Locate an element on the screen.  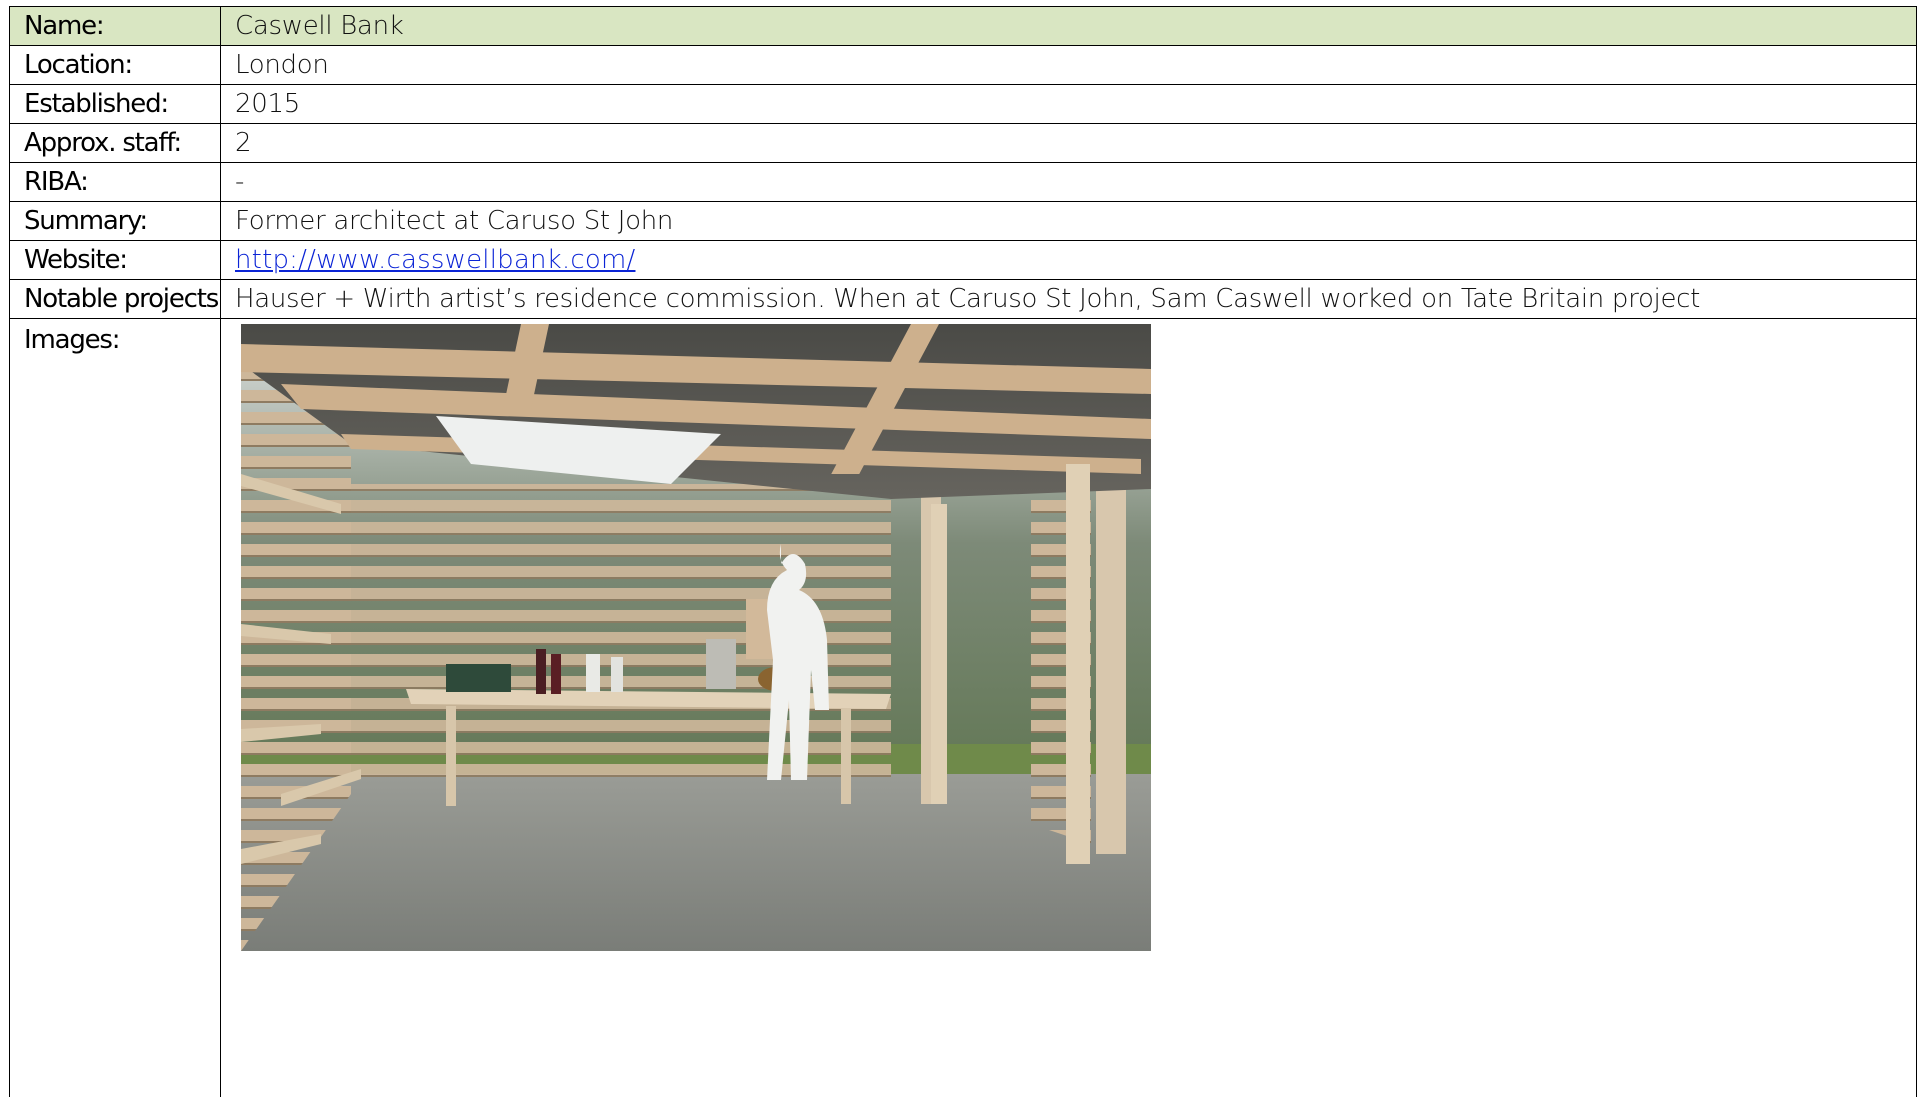
name-label: Name: is located at coordinates (115, 26).